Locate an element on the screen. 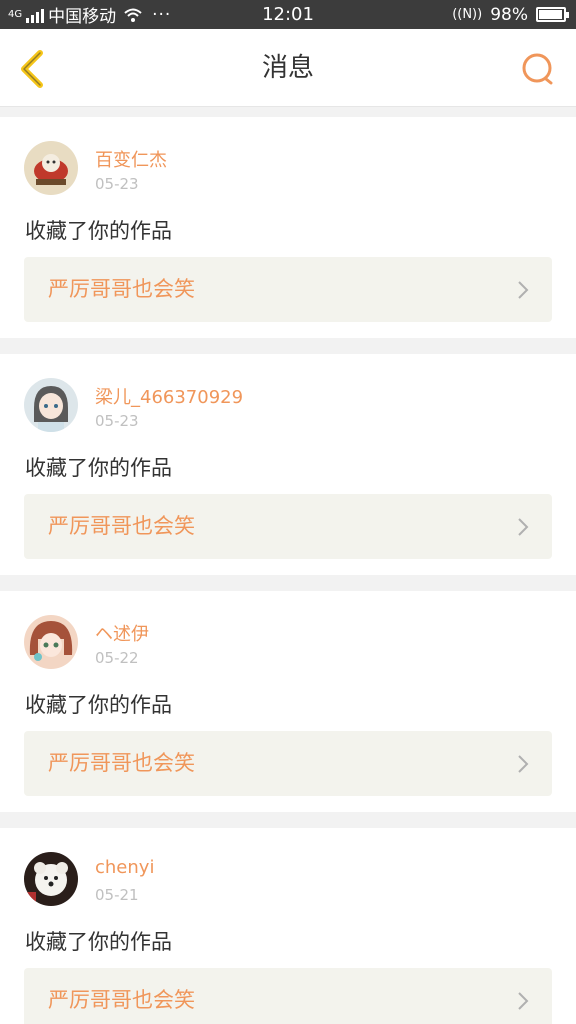 The height and width of the screenshot is (1024, 576). message-date: 05-21 is located at coordinates (117, 895).